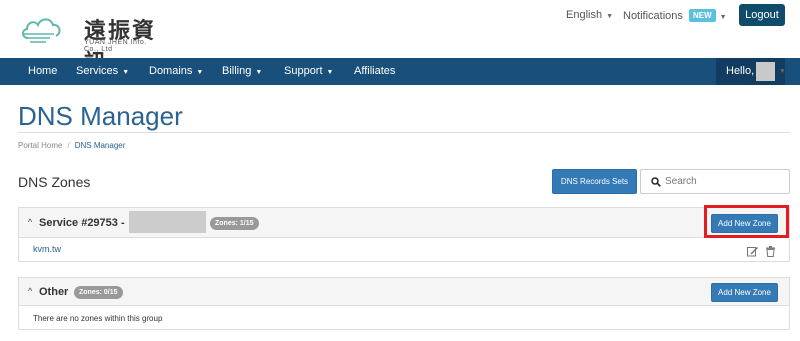  What do you see at coordinates (98, 292) in the screenshot?
I see `zones-count-badge: Zones: 0/15` at bounding box center [98, 292].